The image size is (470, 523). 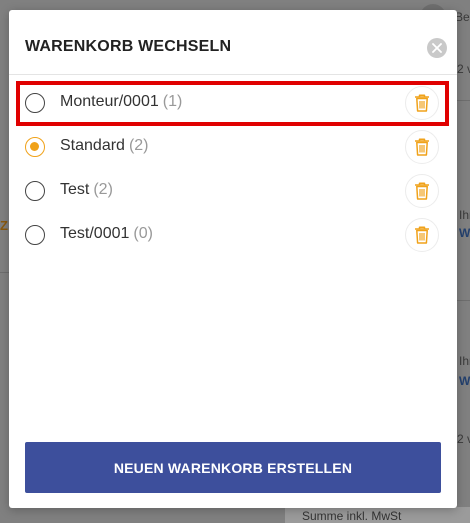 What do you see at coordinates (75, 189) in the screenshot?
I see `cart-name: Test` at bounding box center [75, 189].